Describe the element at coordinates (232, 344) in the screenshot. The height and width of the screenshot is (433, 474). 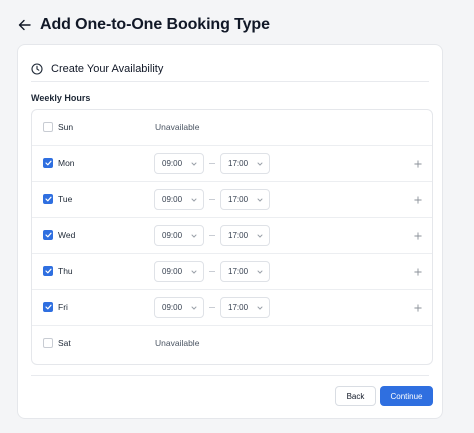
I see `day-row-sat: Sat Unavailable` at that location.